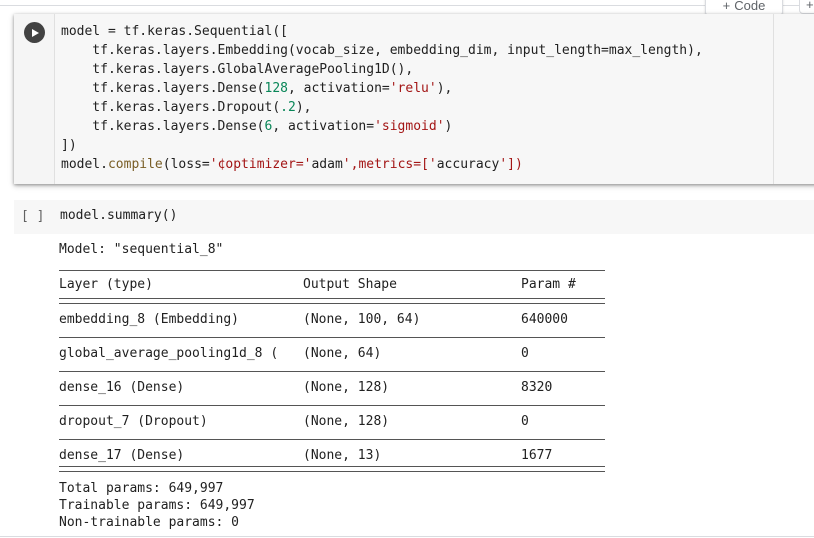 The width and height of the screenshot is (814, 538). Describe the element at coordinates (414, 217) in the screenshot. I see `code-cell-summary: [ ] model.summary()` at that location.